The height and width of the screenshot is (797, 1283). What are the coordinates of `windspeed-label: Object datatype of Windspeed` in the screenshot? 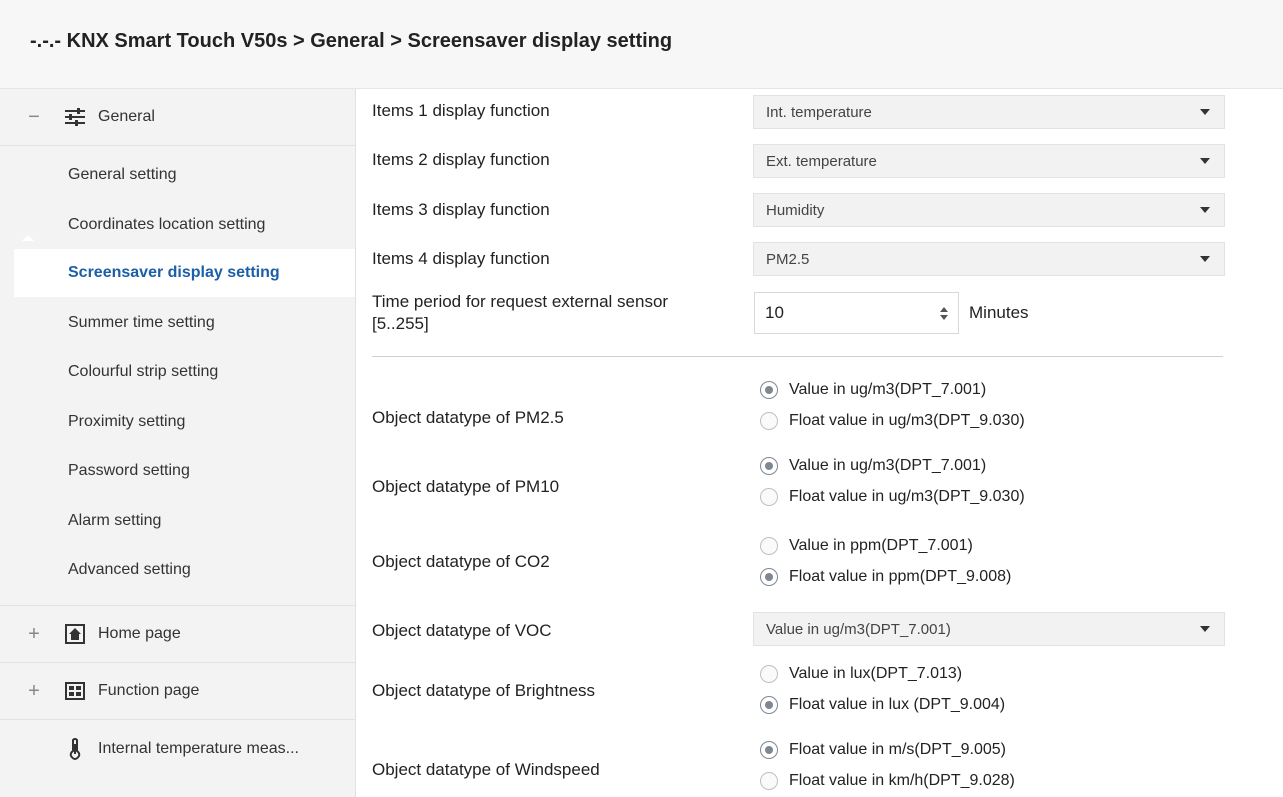 It's located at (486, 769).